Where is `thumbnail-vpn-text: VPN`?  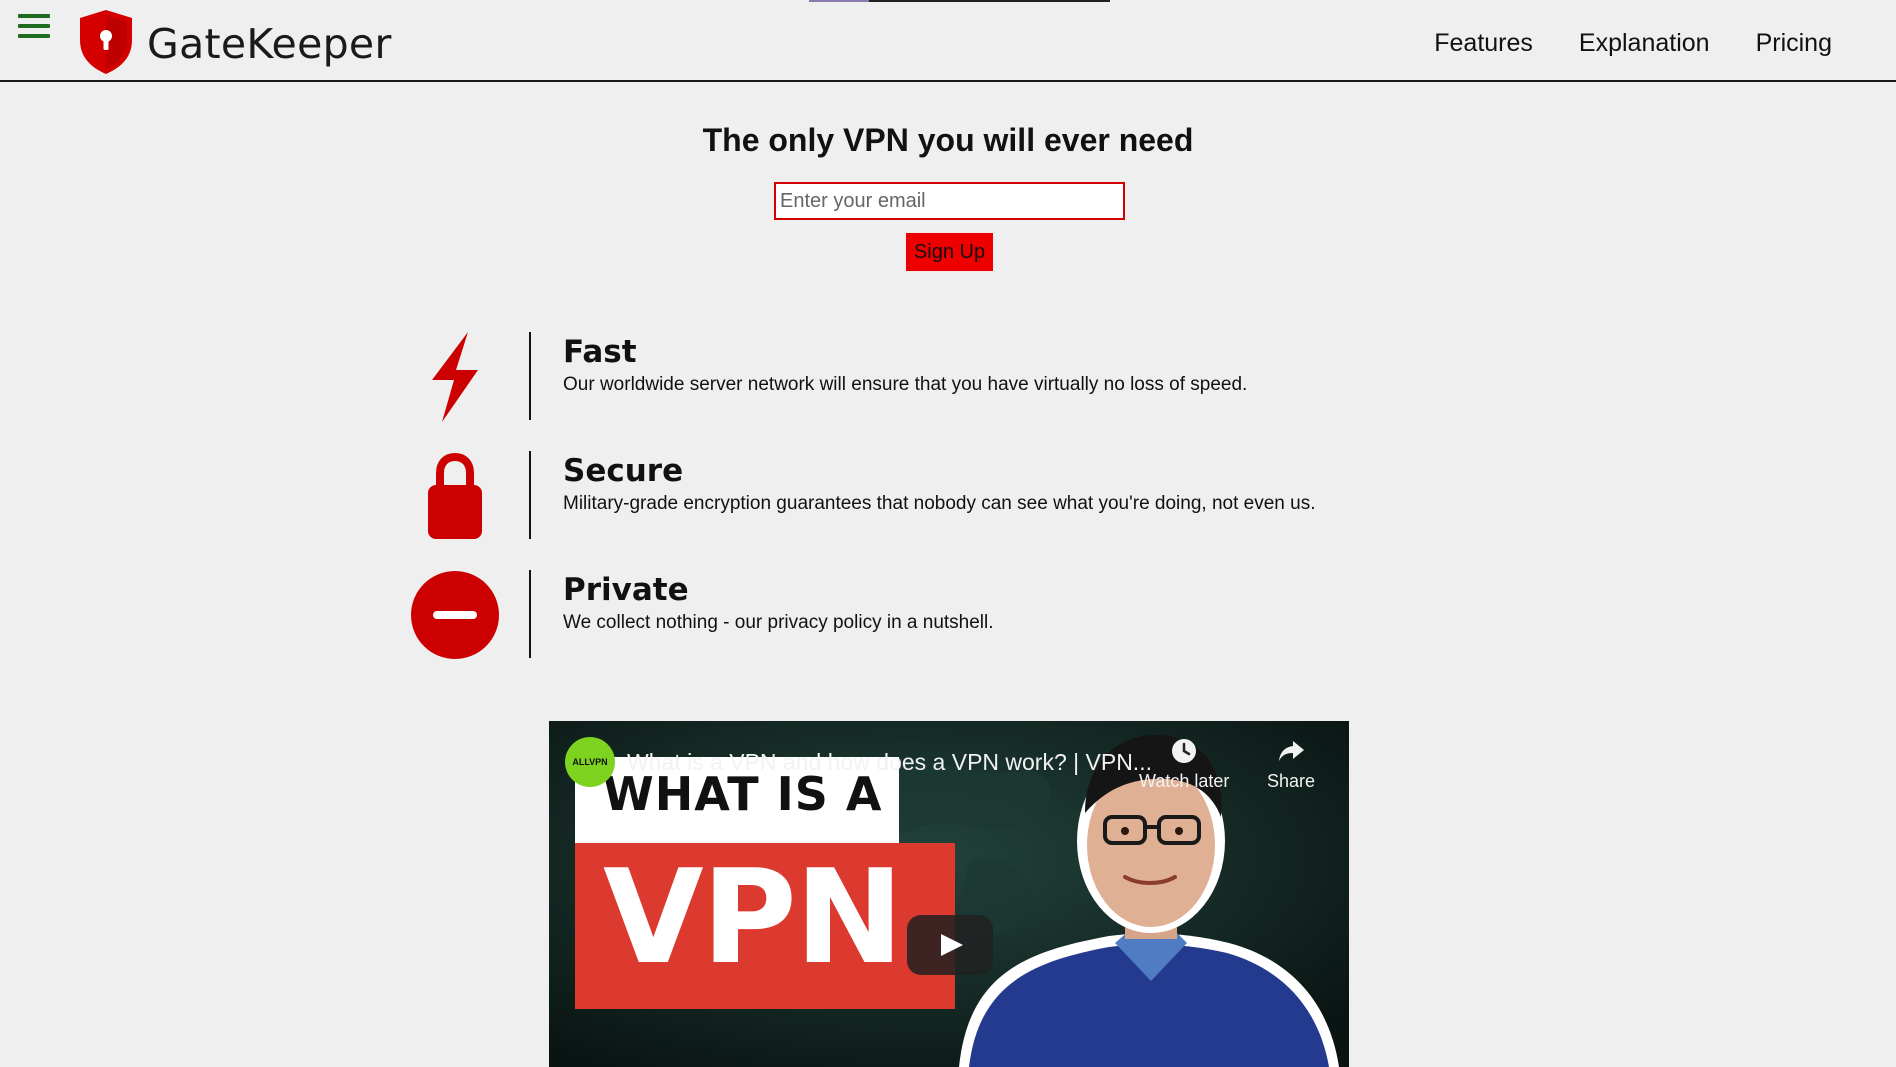 thumbnail-vpn-text: VPN is located at coordinates (753, 917).